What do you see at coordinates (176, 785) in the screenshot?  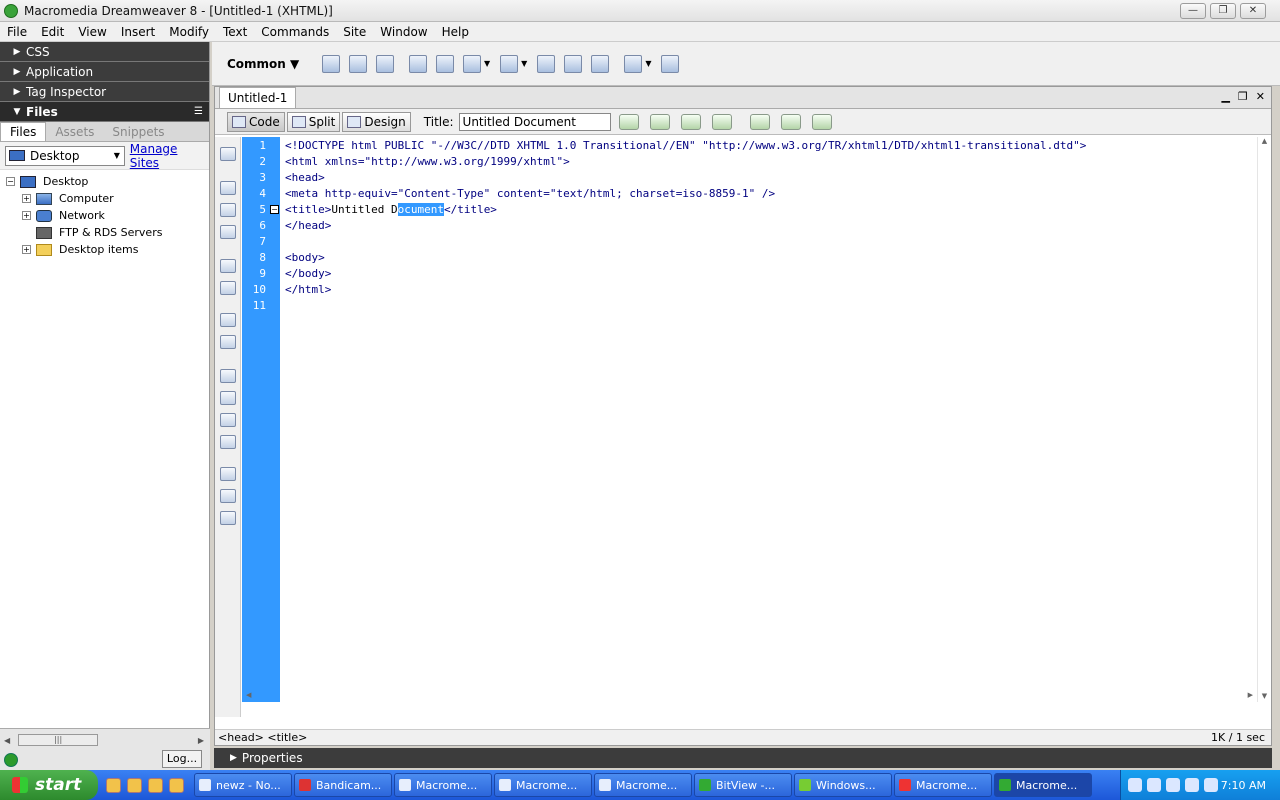 I see `firefox-icon` at bounding box center [176, 785].